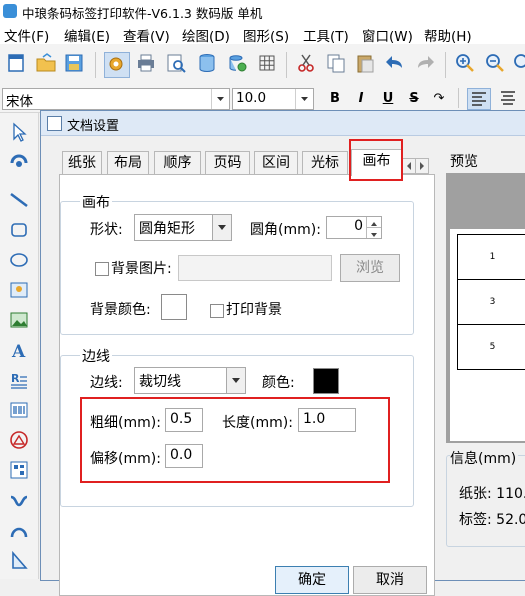 This screenshot has height=596, width=525. What do you see at coordinates (439, 98) in the screenshot?
I see `char-spacing-icon: ↷` at bounding box center [439, 98].